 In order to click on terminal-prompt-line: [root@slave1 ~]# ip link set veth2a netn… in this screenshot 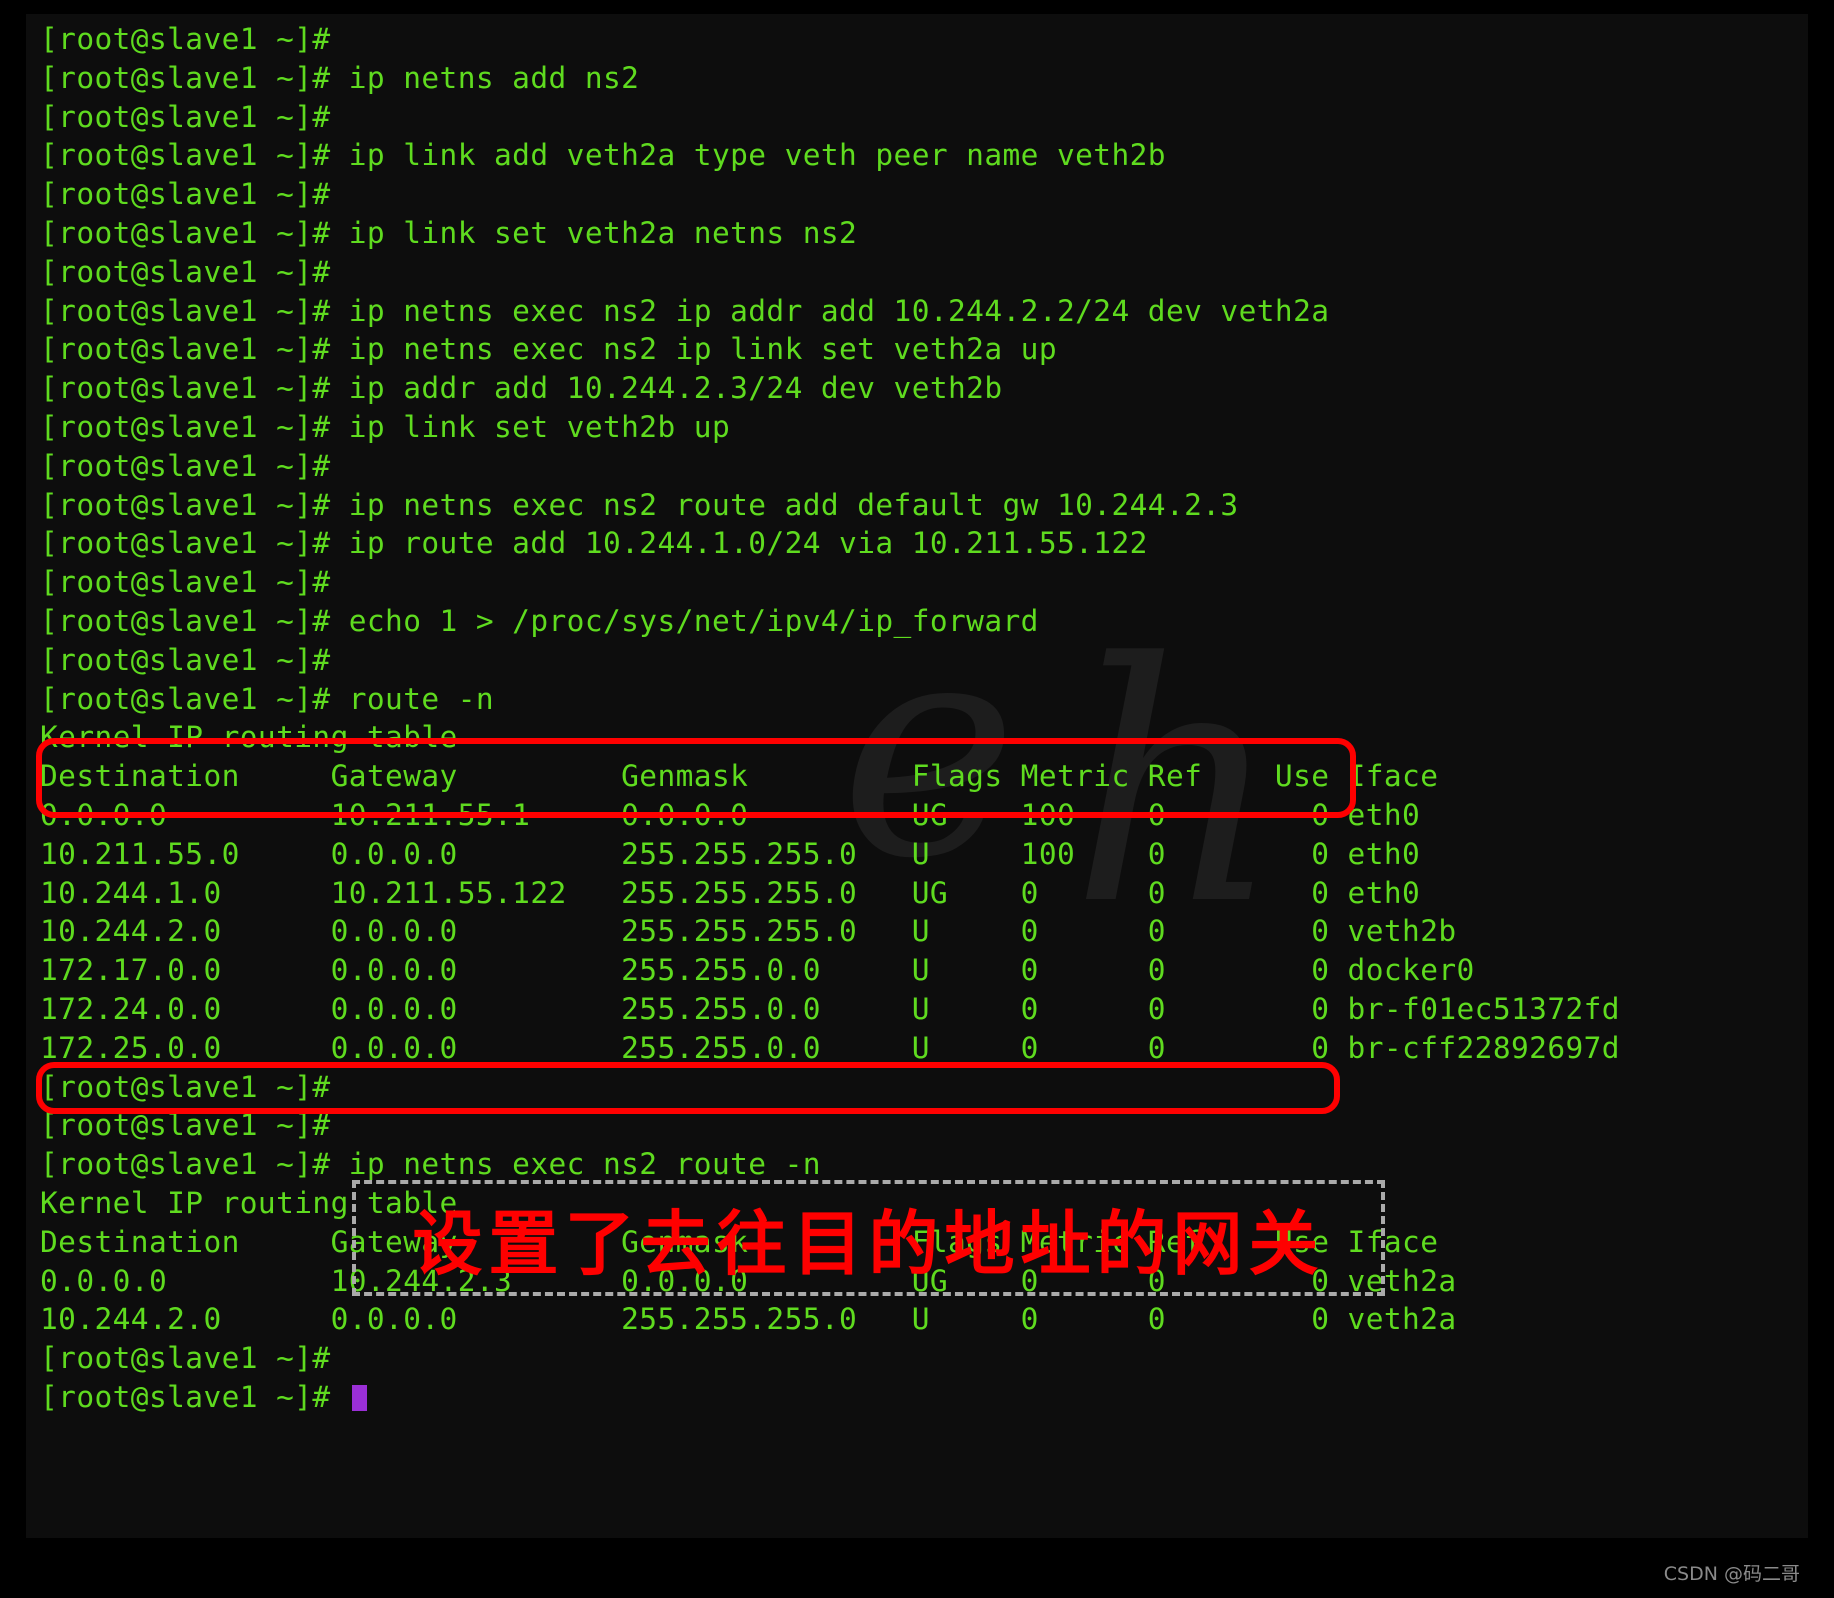, I will do `click(449, 232)`.